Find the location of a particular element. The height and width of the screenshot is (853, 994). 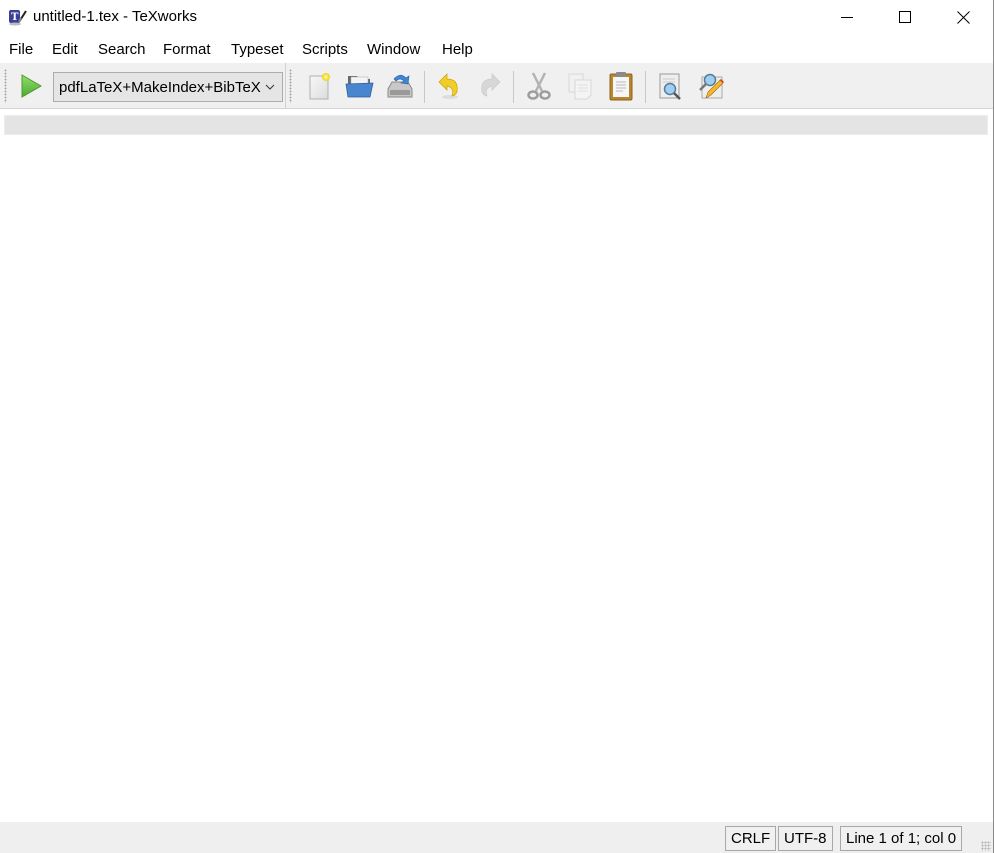

new-document-icon is located at coordinates (319, 86).